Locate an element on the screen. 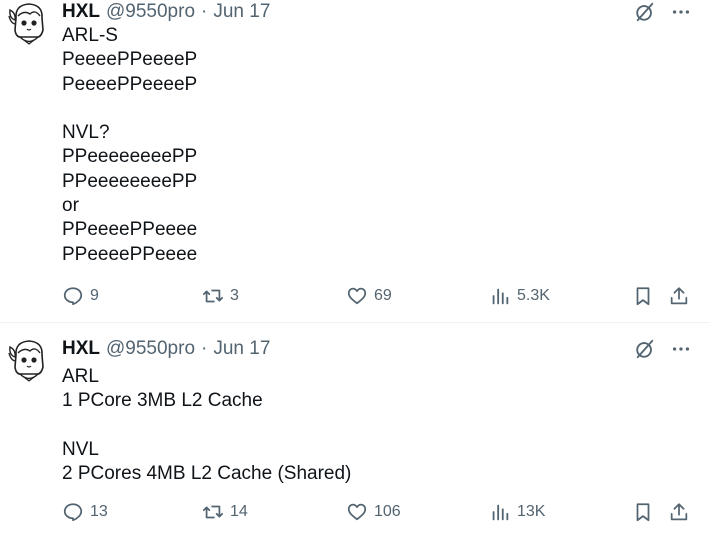 This screenshot has height=536, width=710. tweet-action-bar: 13 14 106 13K is located at coordinates (377, 512).